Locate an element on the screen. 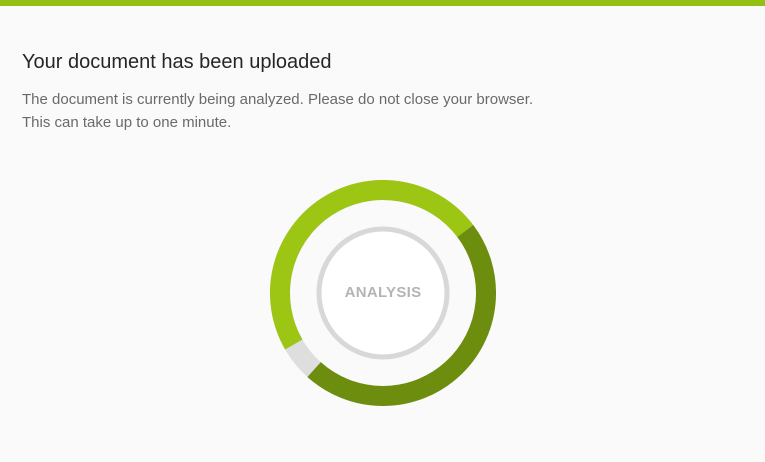 The height and width of the screenshot is (462, 765). status-message-line-2: This can take up to one minute. is located at coordinates (127, 122).